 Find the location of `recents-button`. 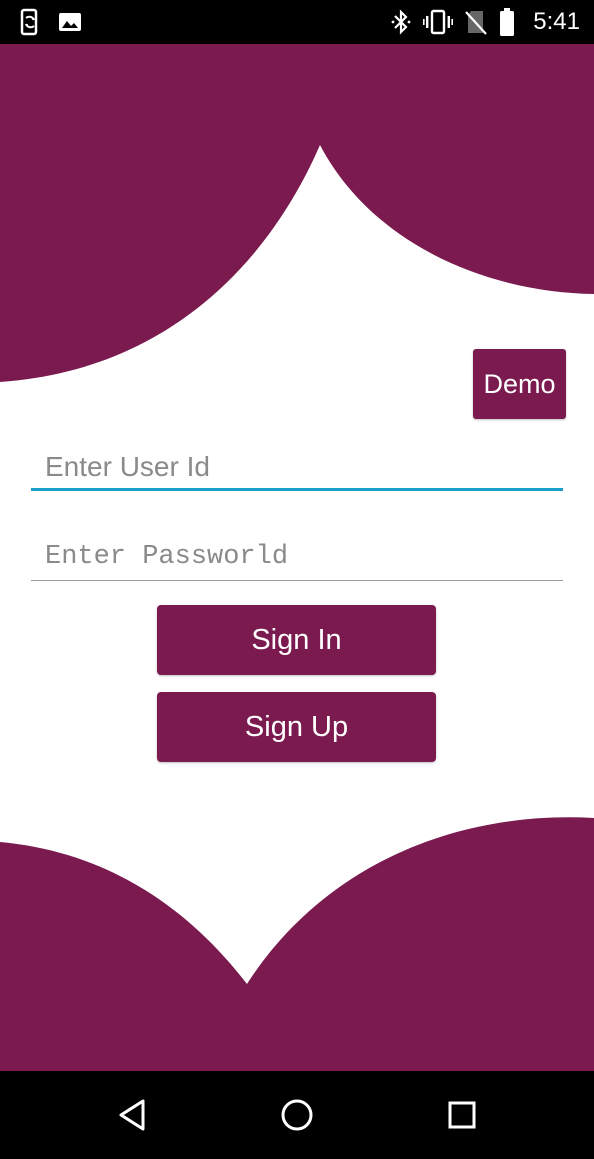

recents-button is located at coordinates (462, 1115).